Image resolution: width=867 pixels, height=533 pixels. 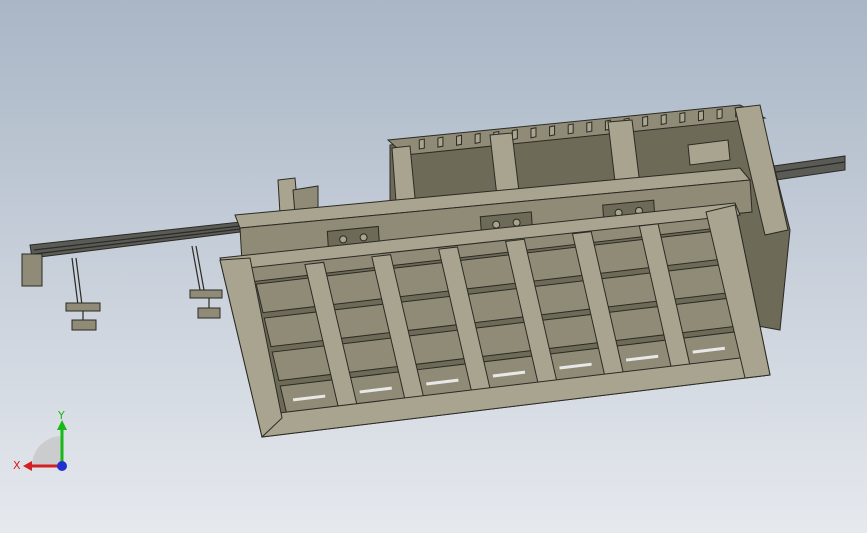 I want to click on hanger-1-clamp, so click(x=83, y=307).